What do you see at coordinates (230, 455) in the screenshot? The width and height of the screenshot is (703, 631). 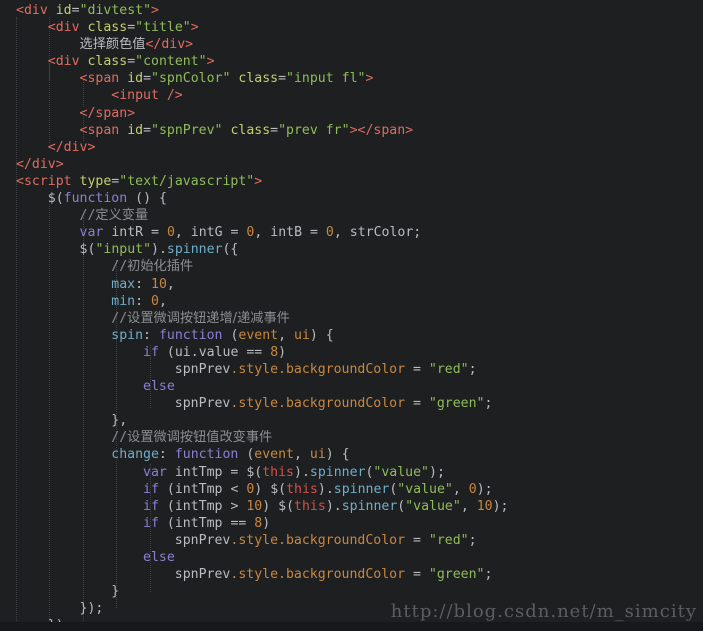 I see `code-line: change: function (event, ui) {` at bounding box center [230, 455].